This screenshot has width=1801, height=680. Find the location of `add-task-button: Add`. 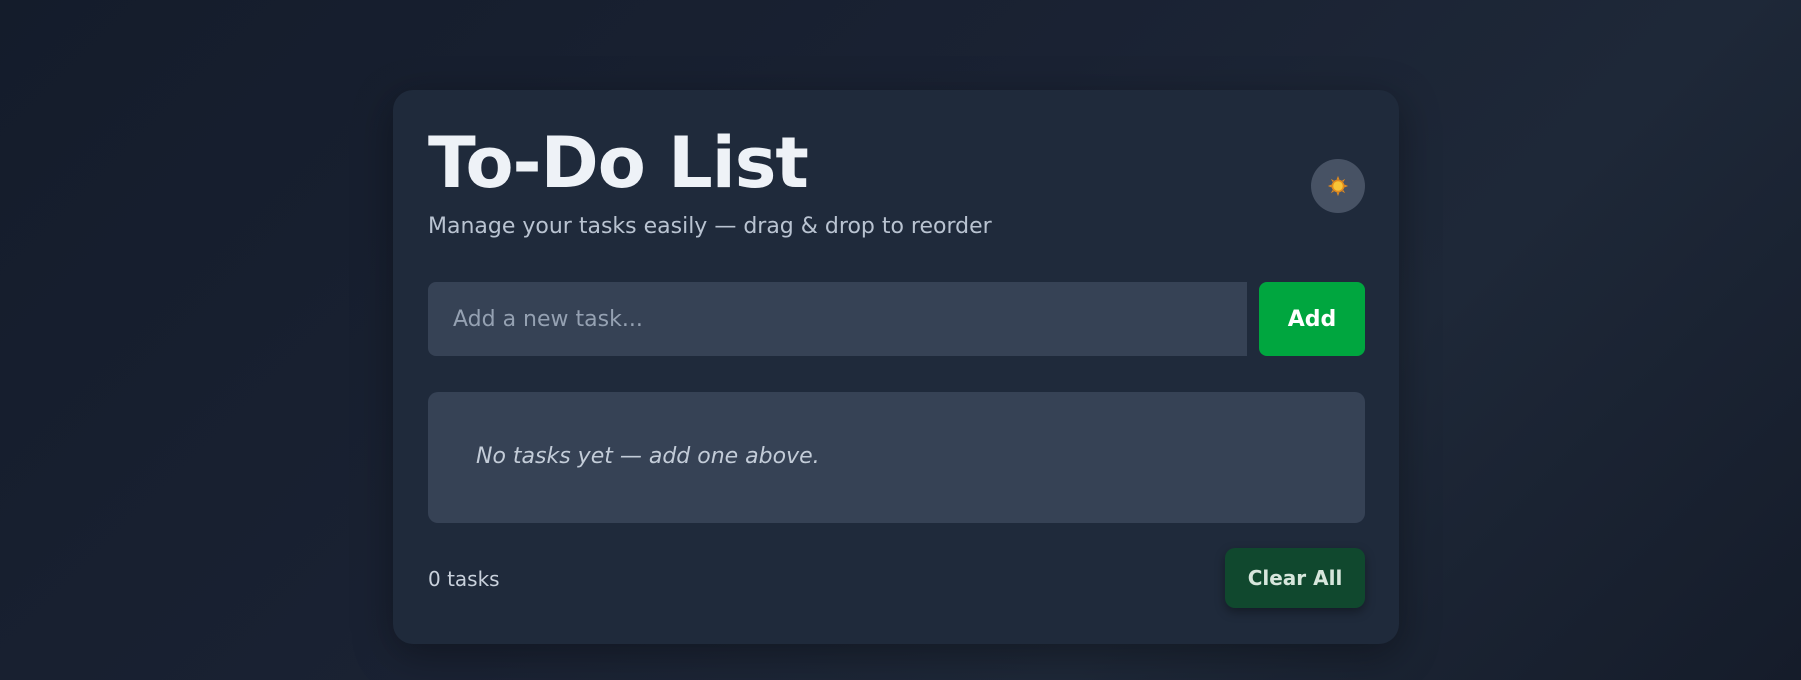

add-task-button: Add is located at coordinates (1312, 319).